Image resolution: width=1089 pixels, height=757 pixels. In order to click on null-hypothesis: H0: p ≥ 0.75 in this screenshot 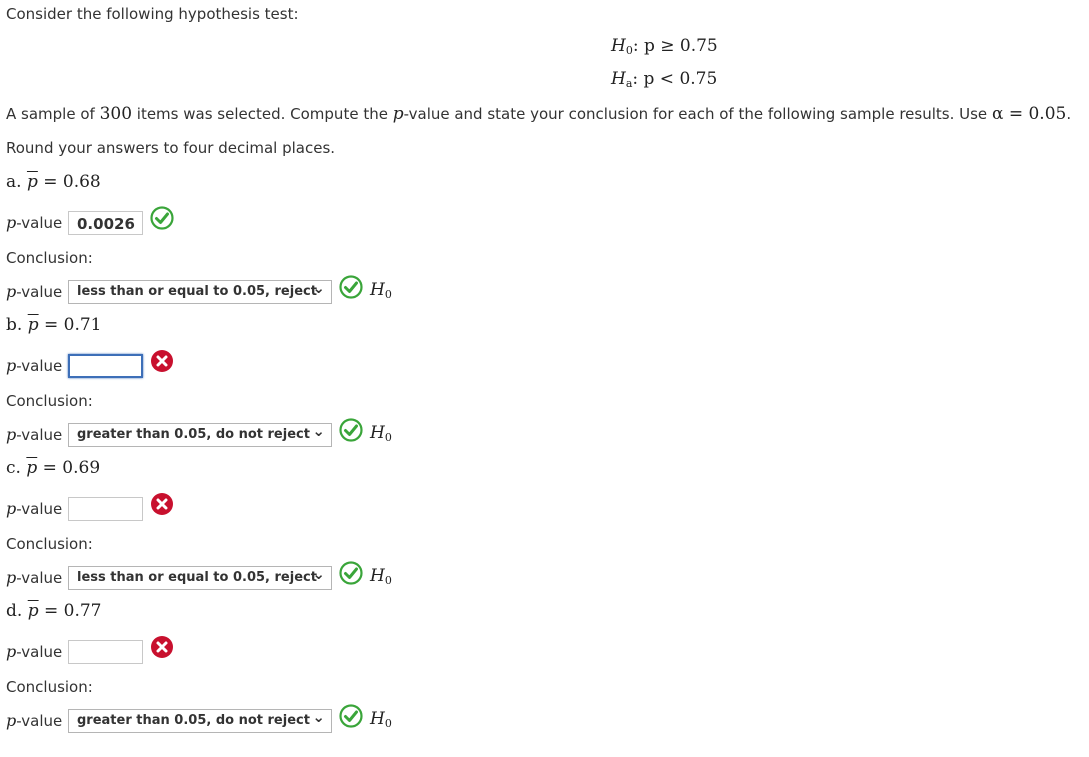, I will do `click(664, 46)`.